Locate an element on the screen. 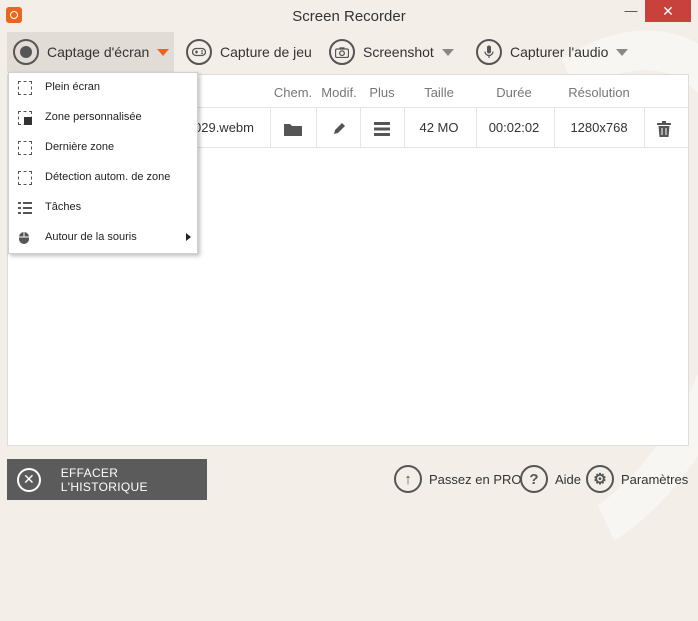 This screenshot has height=621, width=698. custom-area-icon is located at coordinates (25, 118).